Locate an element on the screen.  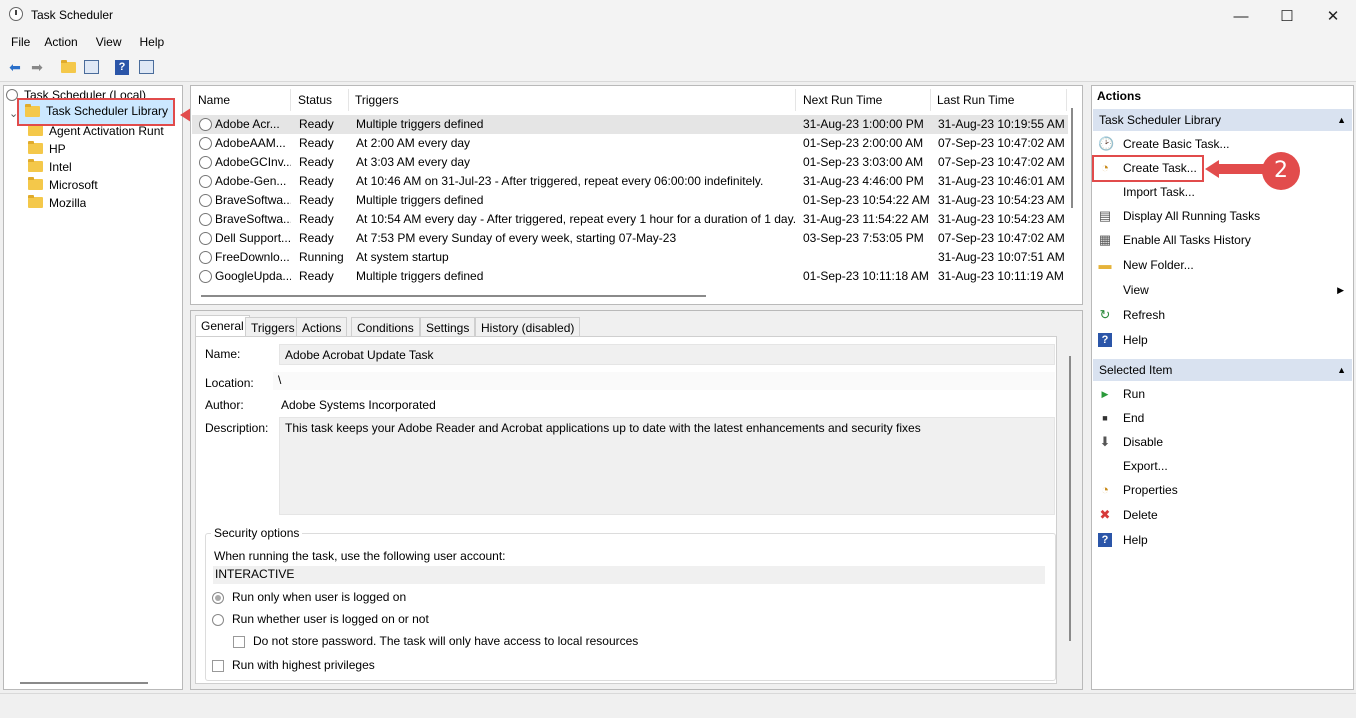
table-cell-triggers: Multiple triggers defined is located at coordinates (420, 276).